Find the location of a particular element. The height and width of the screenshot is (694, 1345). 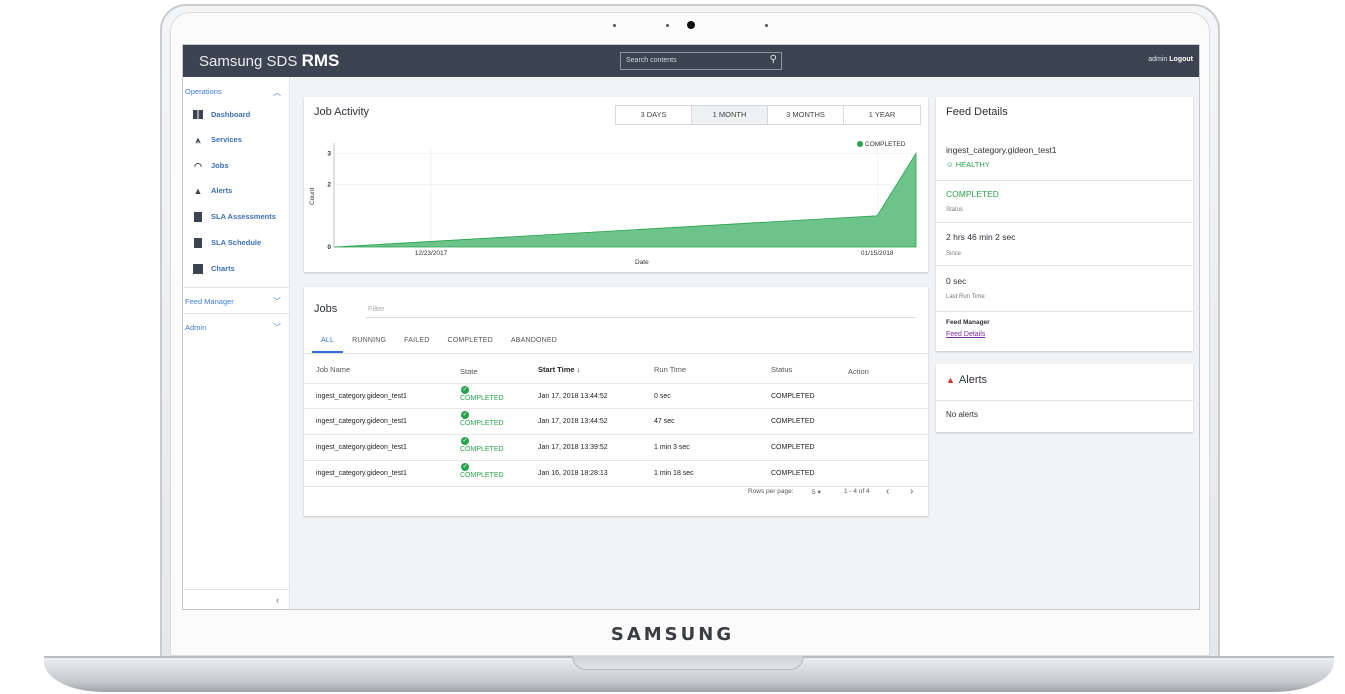

sidebar-item-charts: Charts is located at coordinates (214, 271).